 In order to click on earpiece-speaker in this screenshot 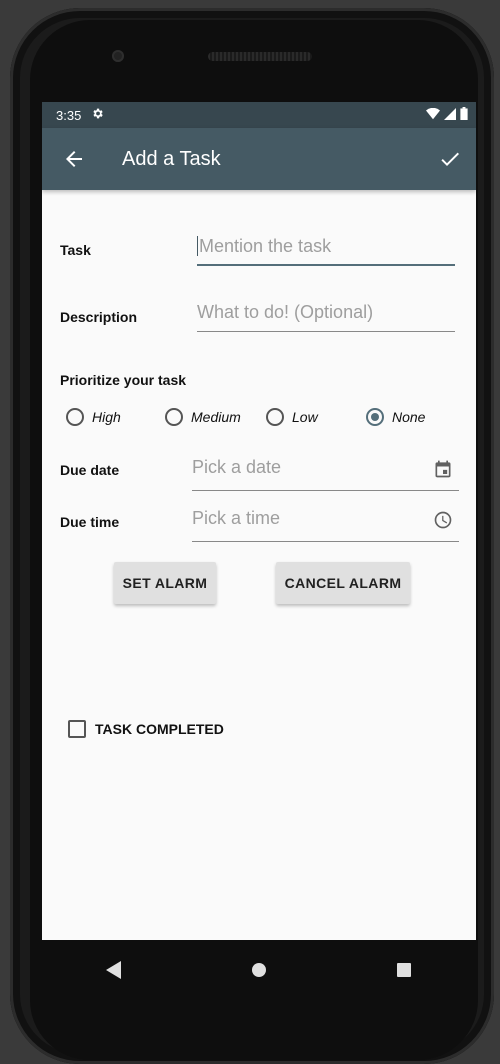, I will do `click(260, 56)`.